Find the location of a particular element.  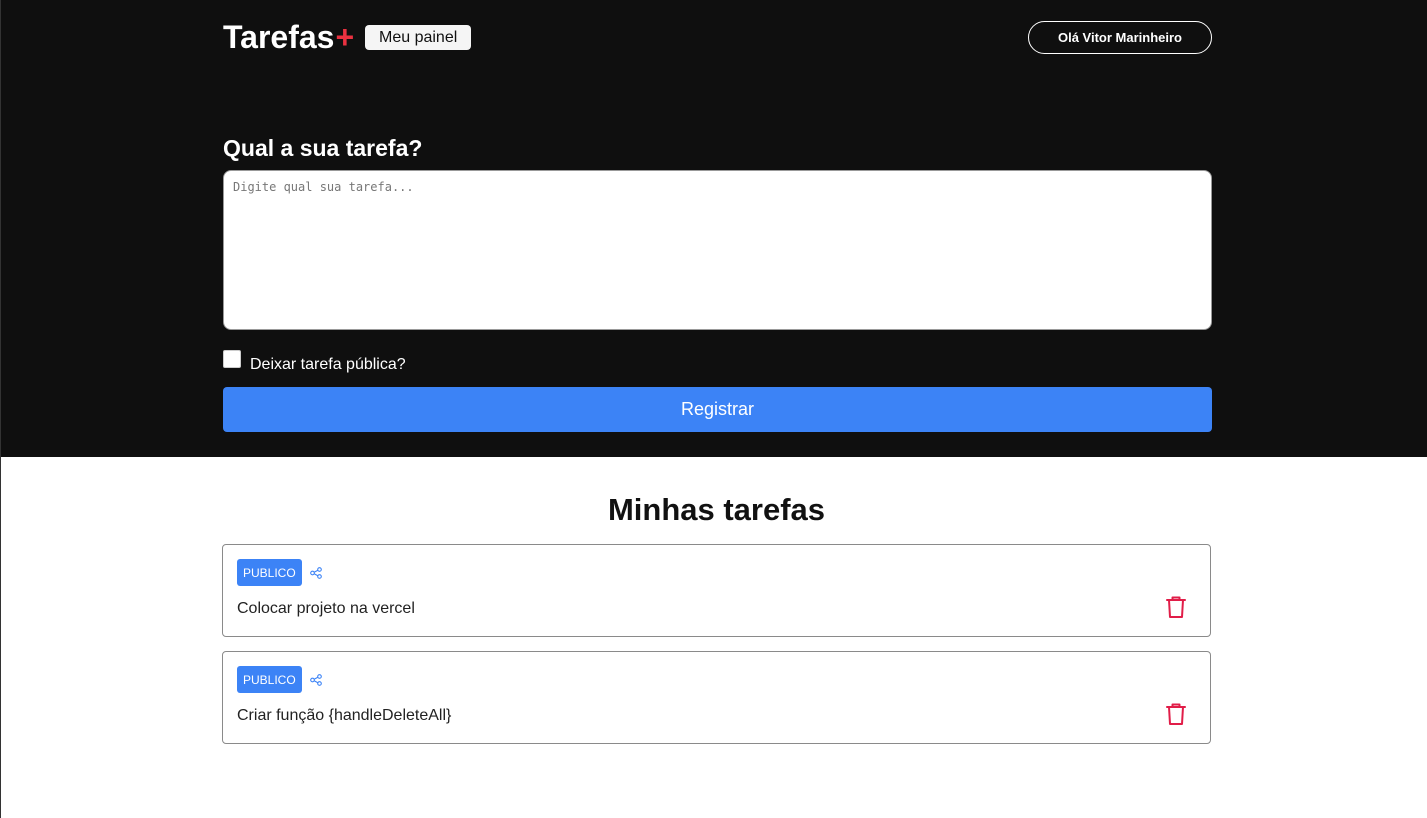

logo: Tarefas + is located at coordinates (288, 37).